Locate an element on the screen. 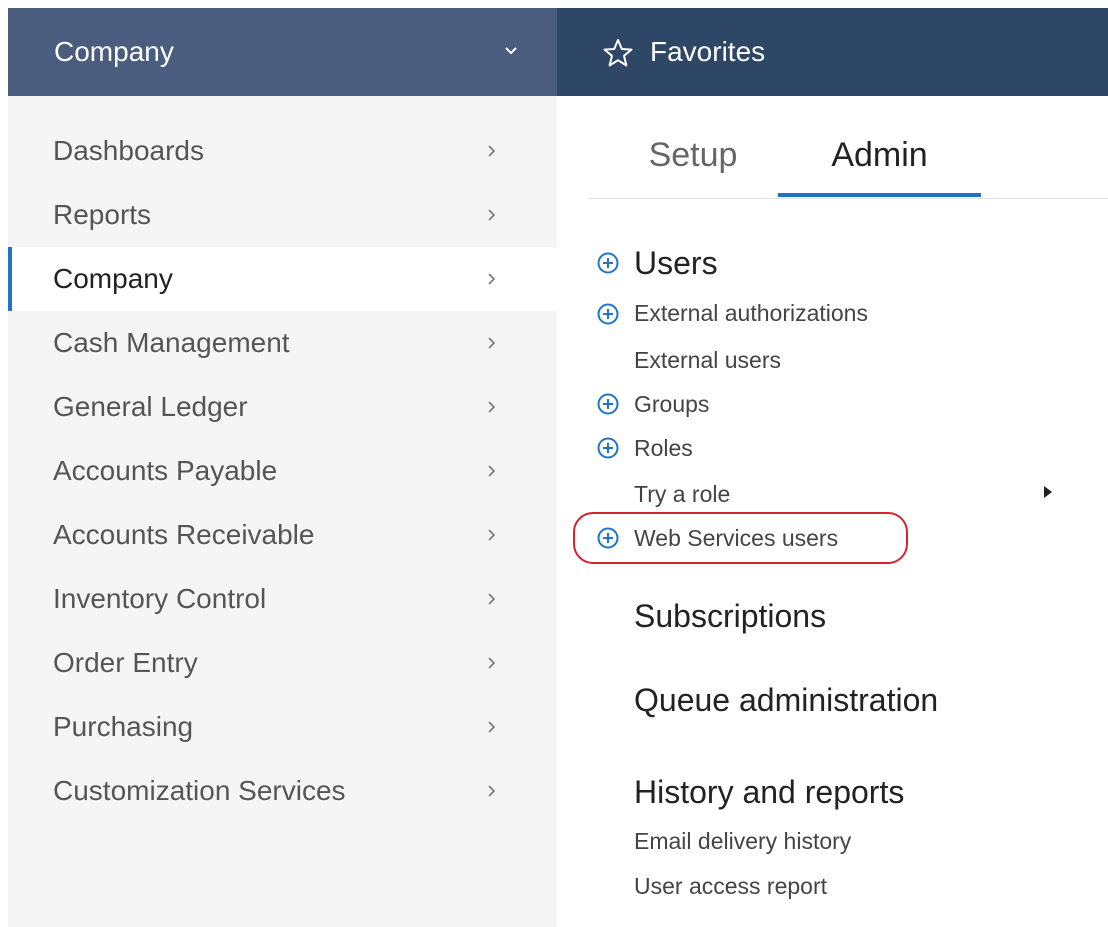 This screenshot has width=1108, height=927. module-selector: Company is located at coordinates (282, 52).